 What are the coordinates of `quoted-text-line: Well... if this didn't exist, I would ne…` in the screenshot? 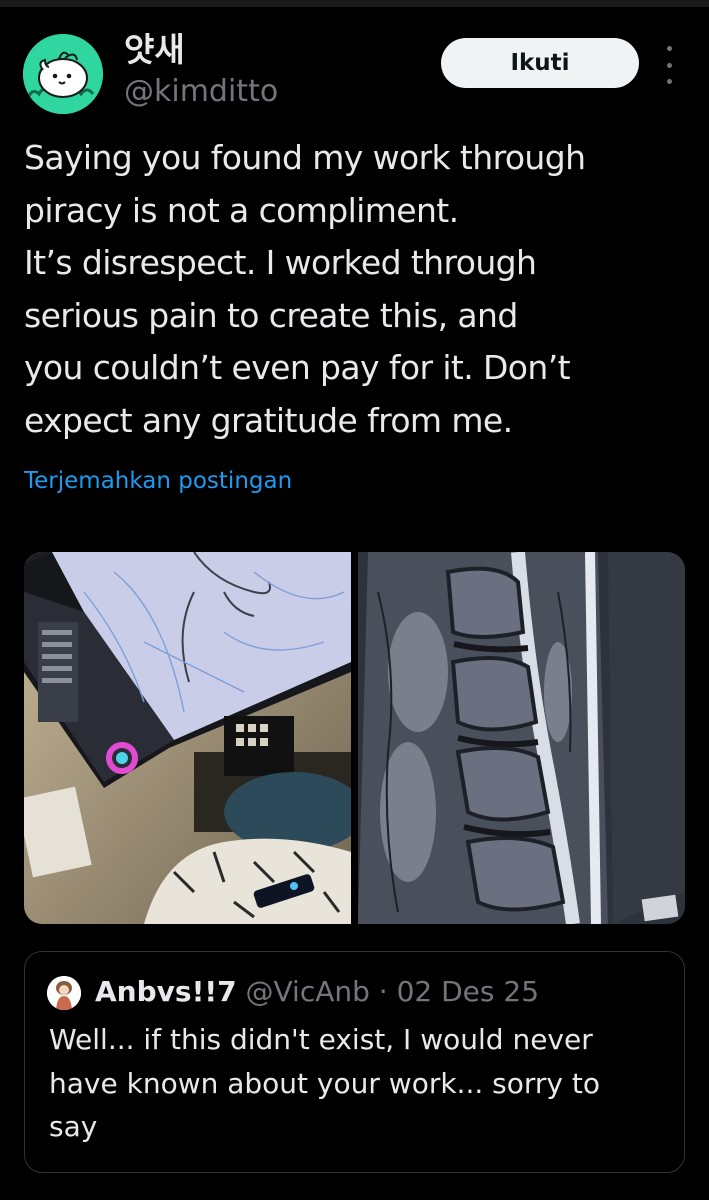 It's located at (321, 1039).